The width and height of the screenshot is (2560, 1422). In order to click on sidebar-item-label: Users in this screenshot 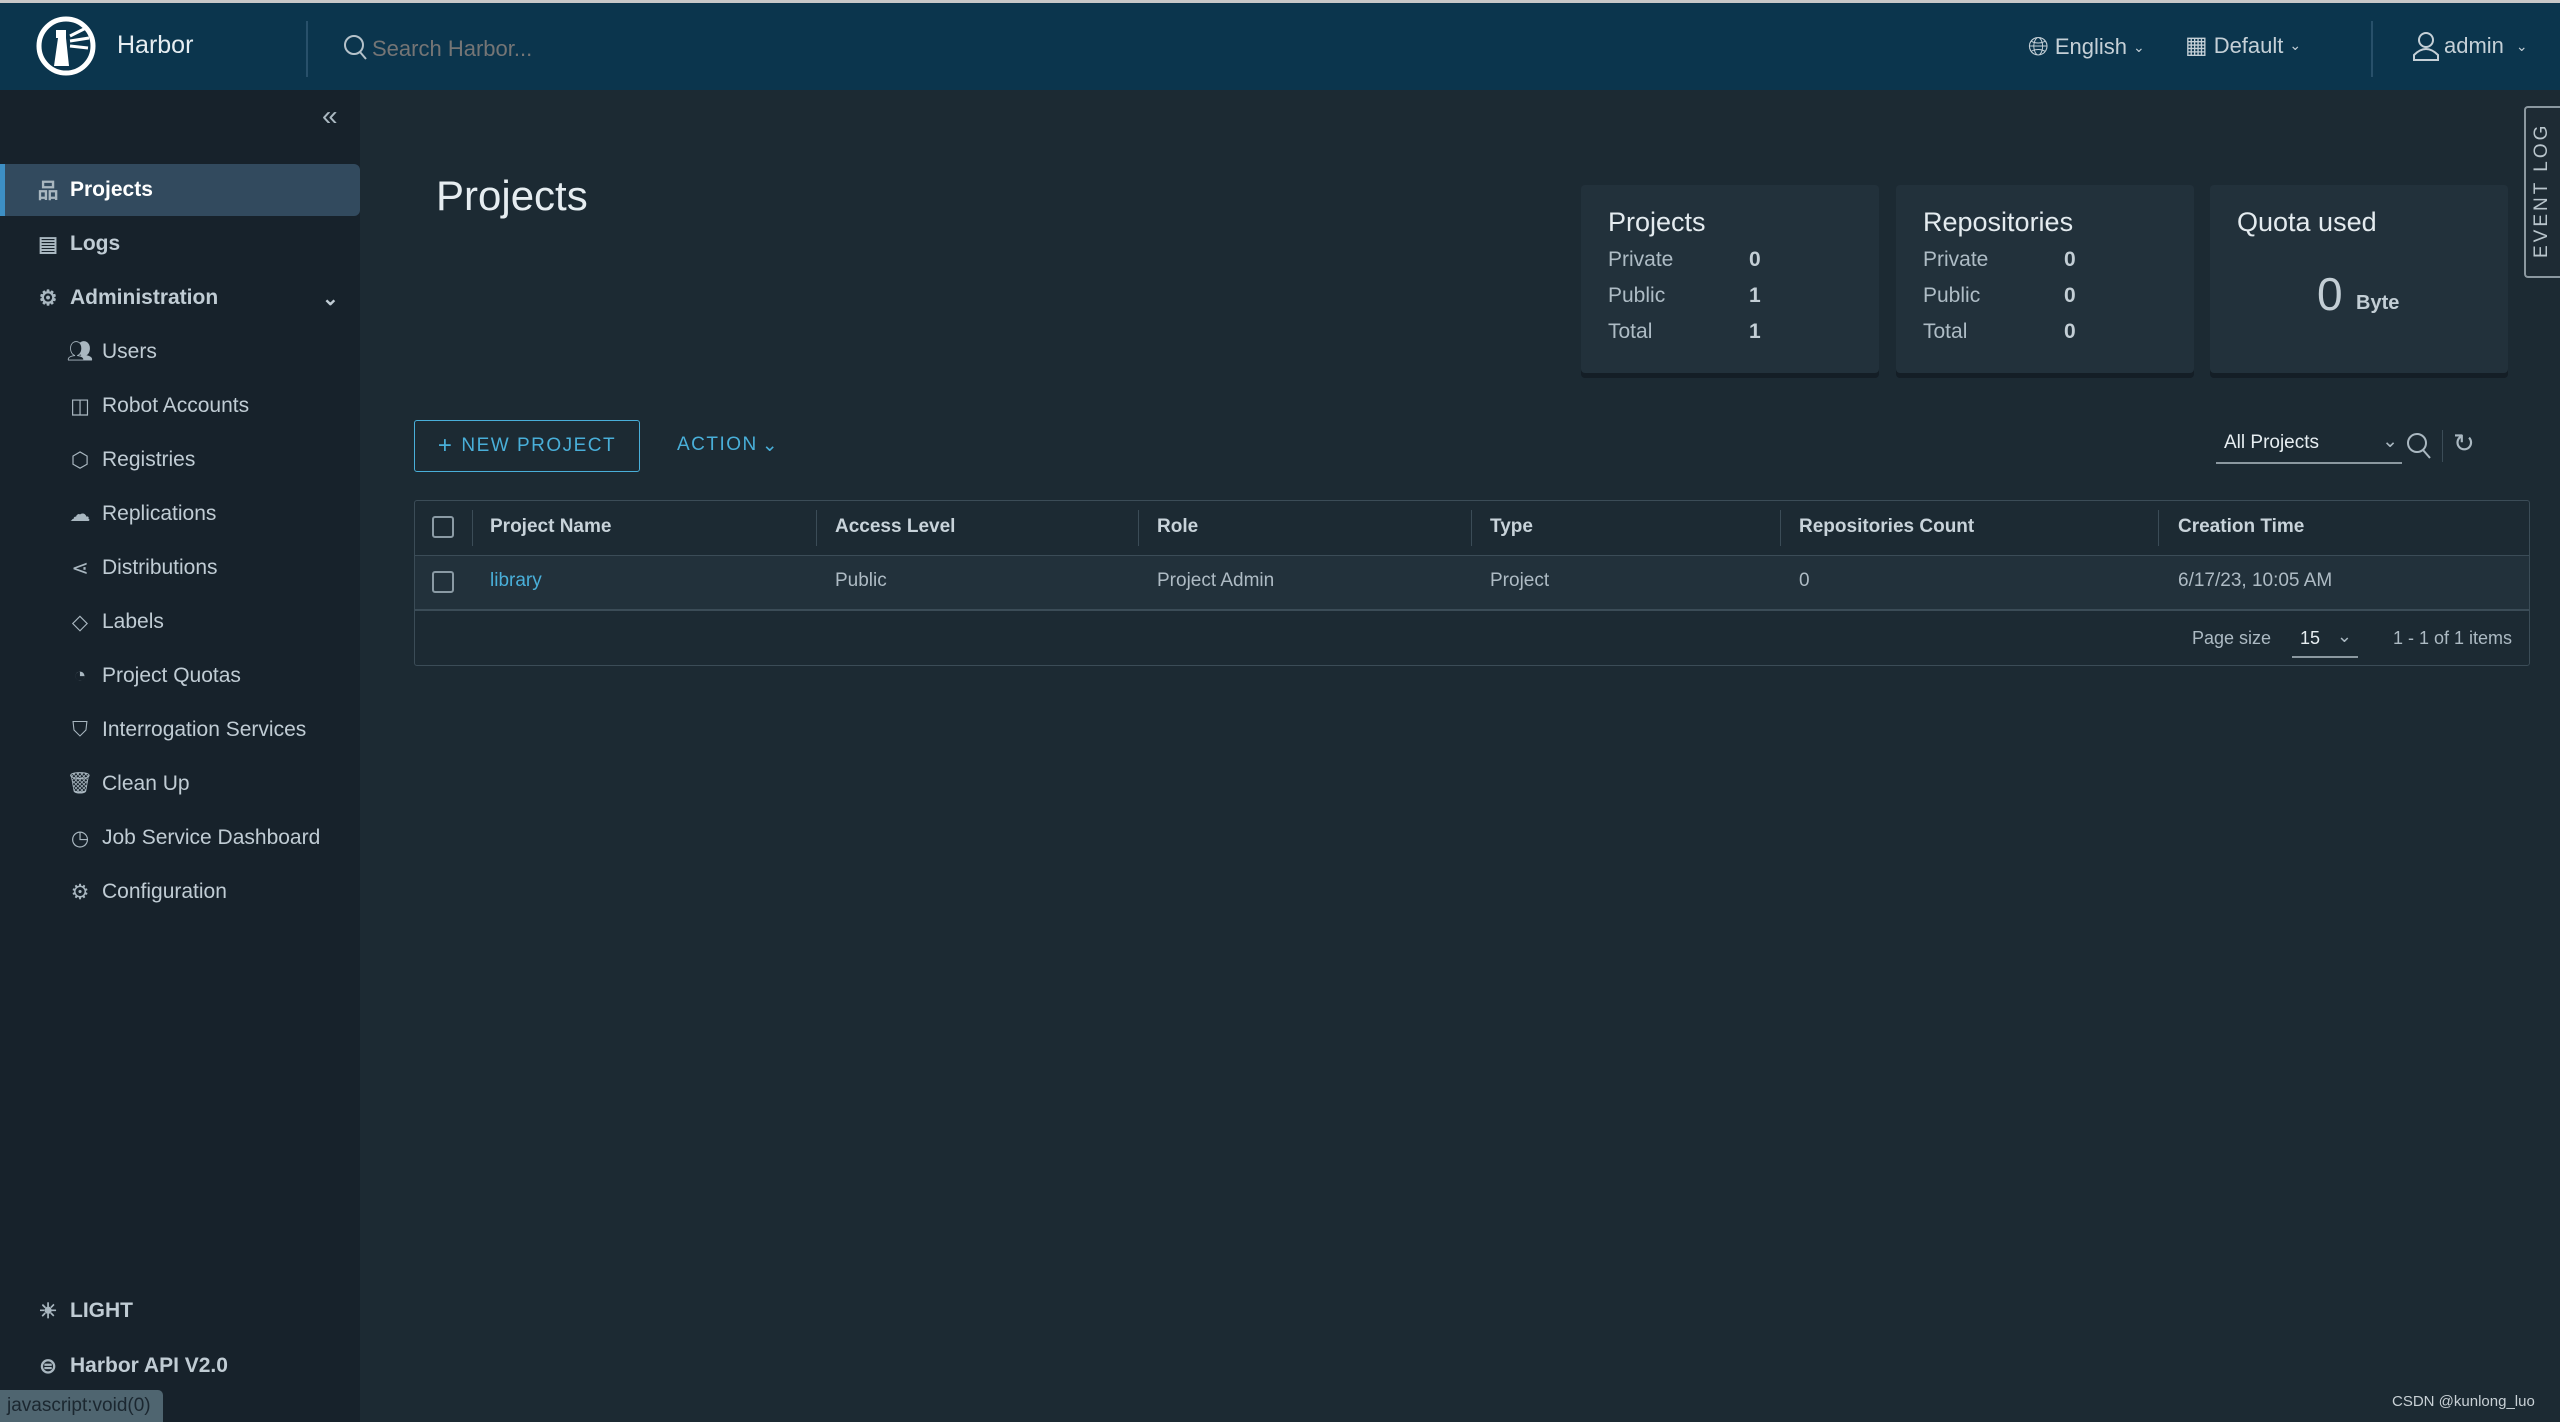, I will do `click(129, 351)`.